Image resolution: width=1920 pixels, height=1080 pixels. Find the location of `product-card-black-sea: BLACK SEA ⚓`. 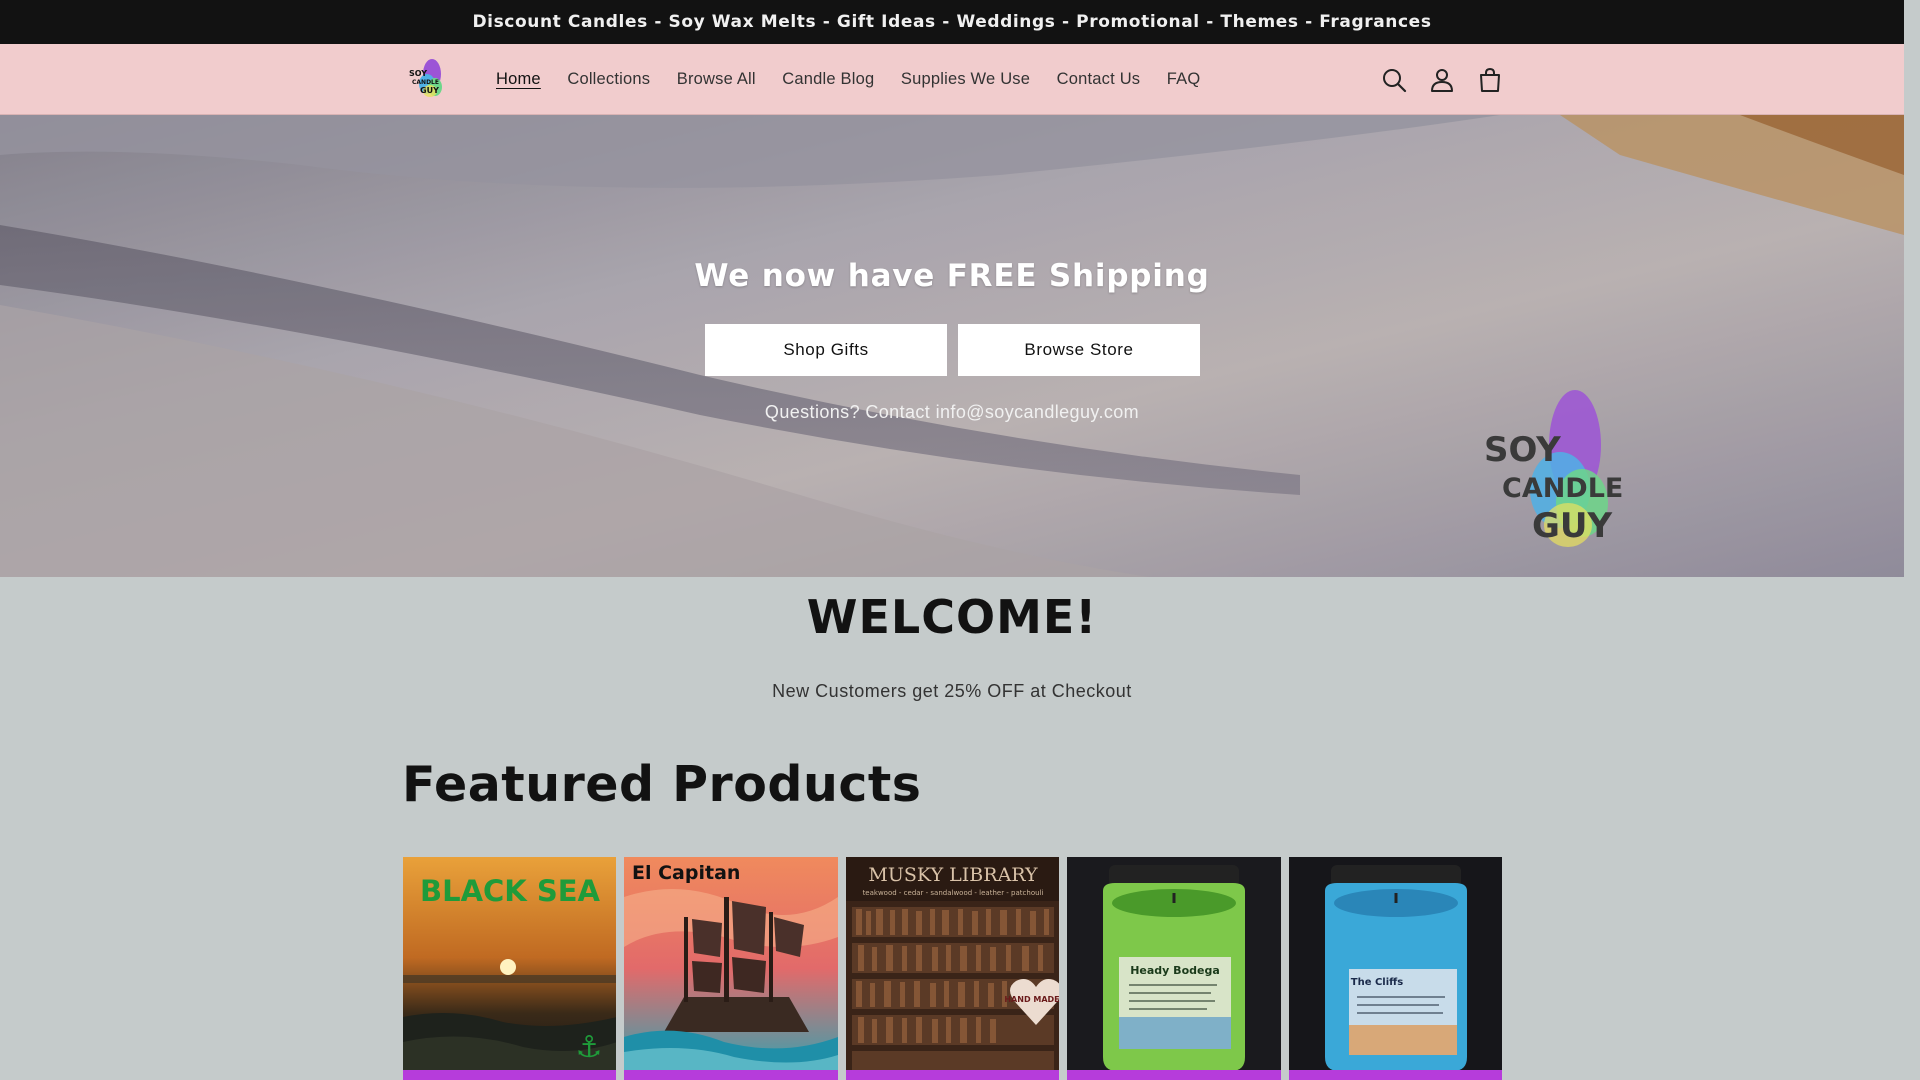

product-card-black-sea: BLACK SEA ⚓ is located at coordinates (510, 968).